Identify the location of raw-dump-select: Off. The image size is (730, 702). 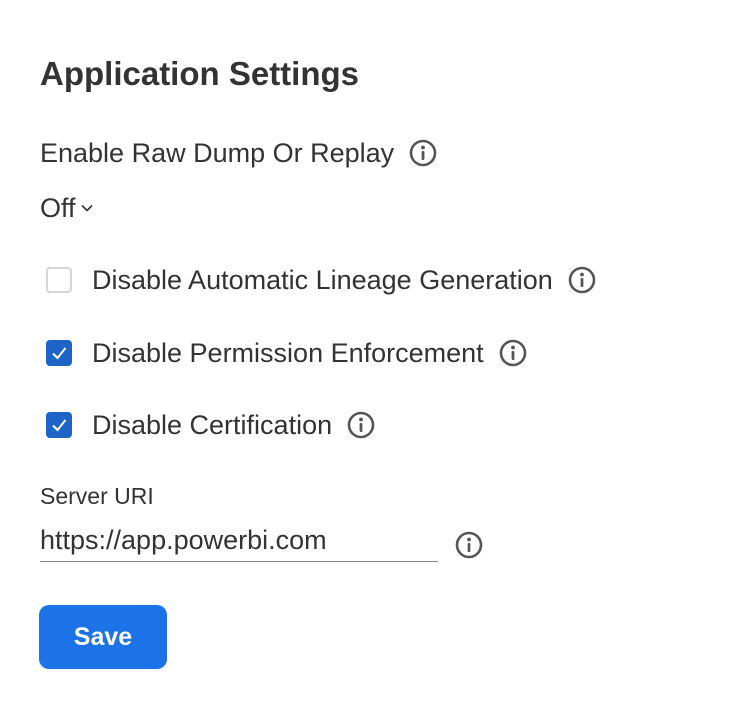
(67, 208).